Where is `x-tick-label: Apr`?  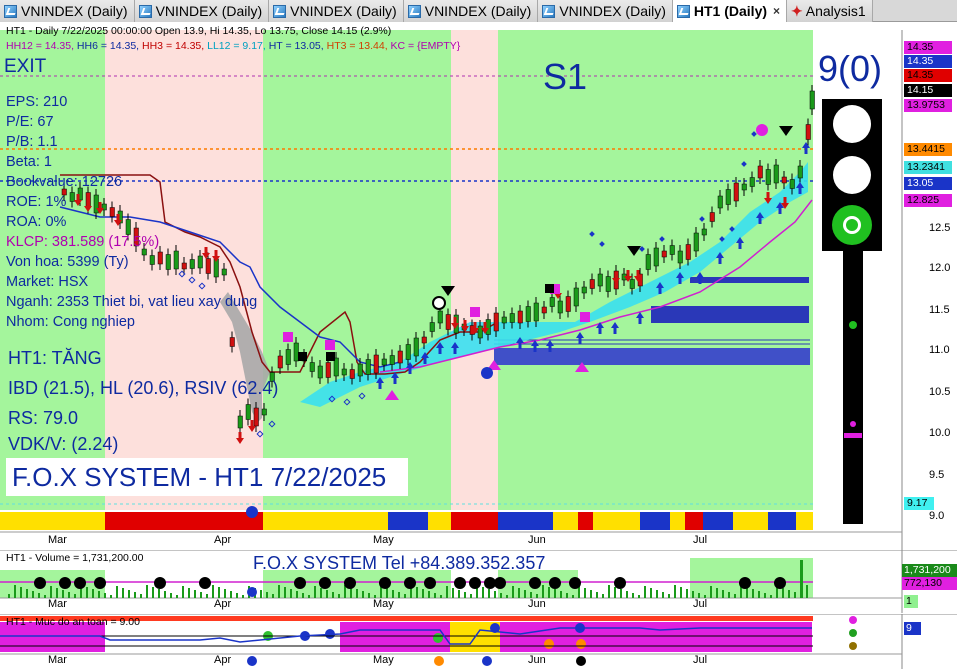 x-tick-label: Apr is located at coordinates (223, 660).